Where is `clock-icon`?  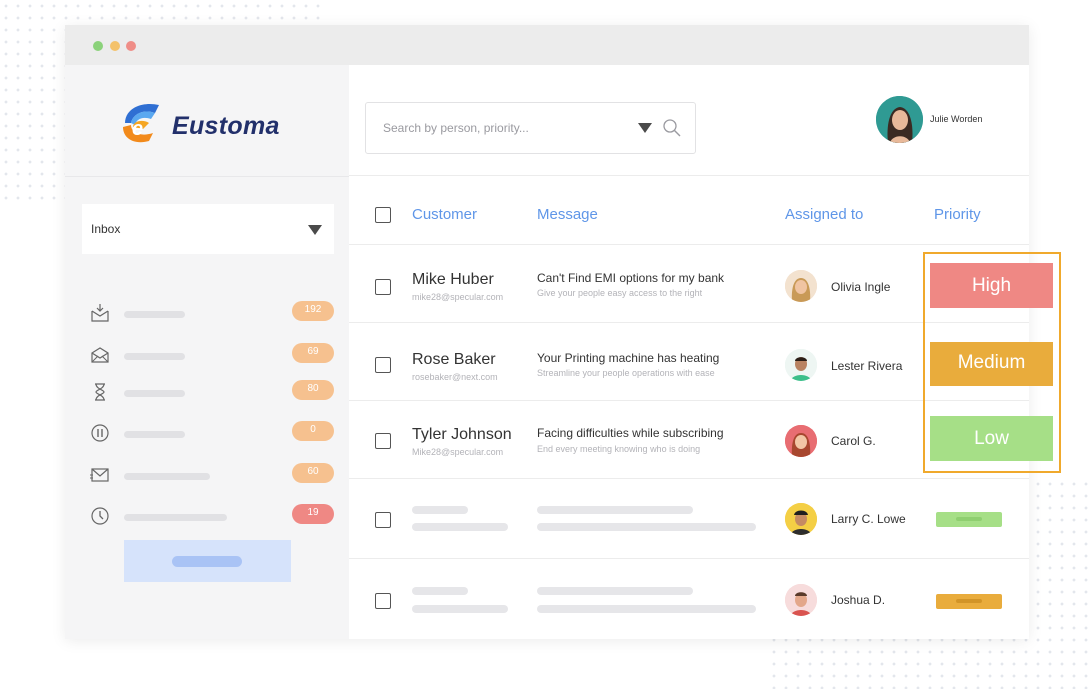
clock-icon is located at coordinates (100, 516).